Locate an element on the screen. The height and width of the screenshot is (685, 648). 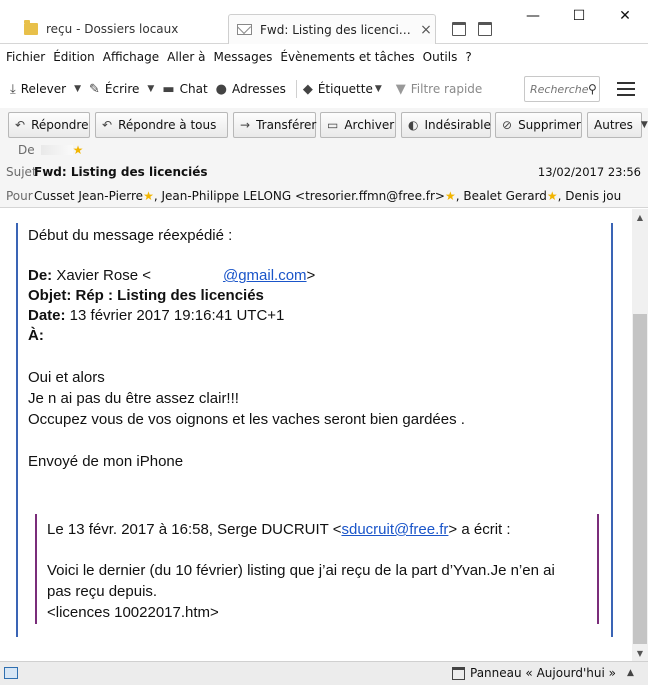
forward-icon: → is located at coordinates (245, 125).